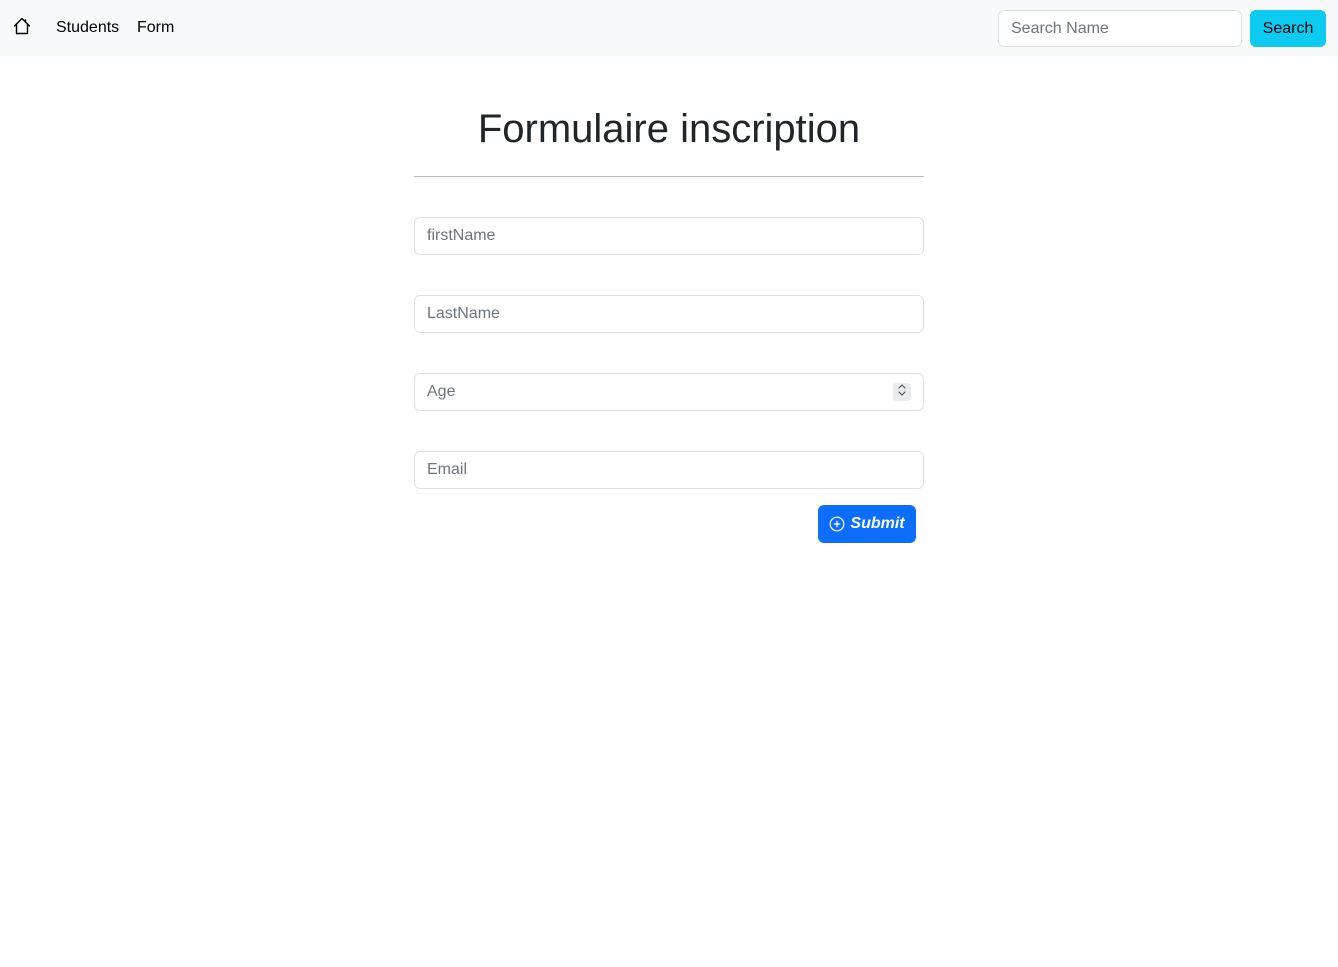  What do you see at coordinates (1288, 28) in the screenshot?
I see `search-button: Search` at bounding box center [1288, 28].